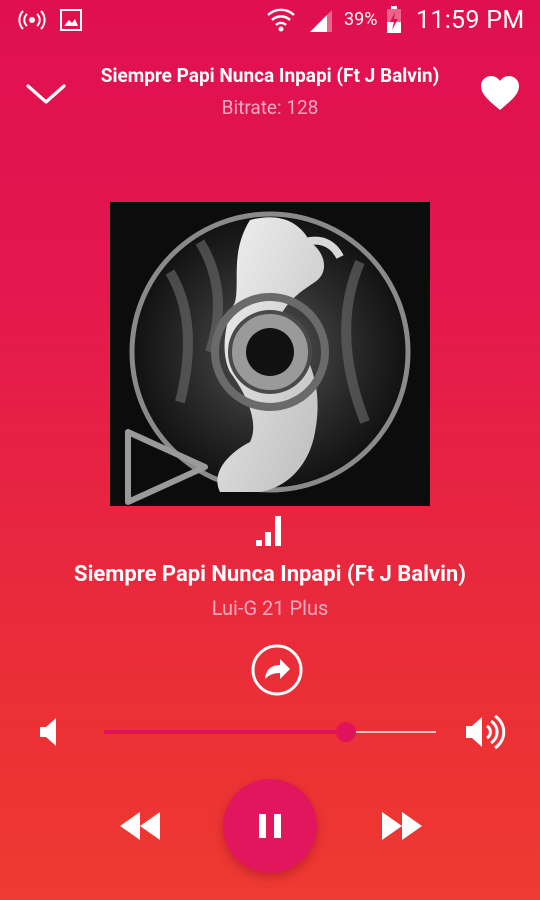 The image size is (540, 900). I want to click on volume-high-icon, so click(485, 732).